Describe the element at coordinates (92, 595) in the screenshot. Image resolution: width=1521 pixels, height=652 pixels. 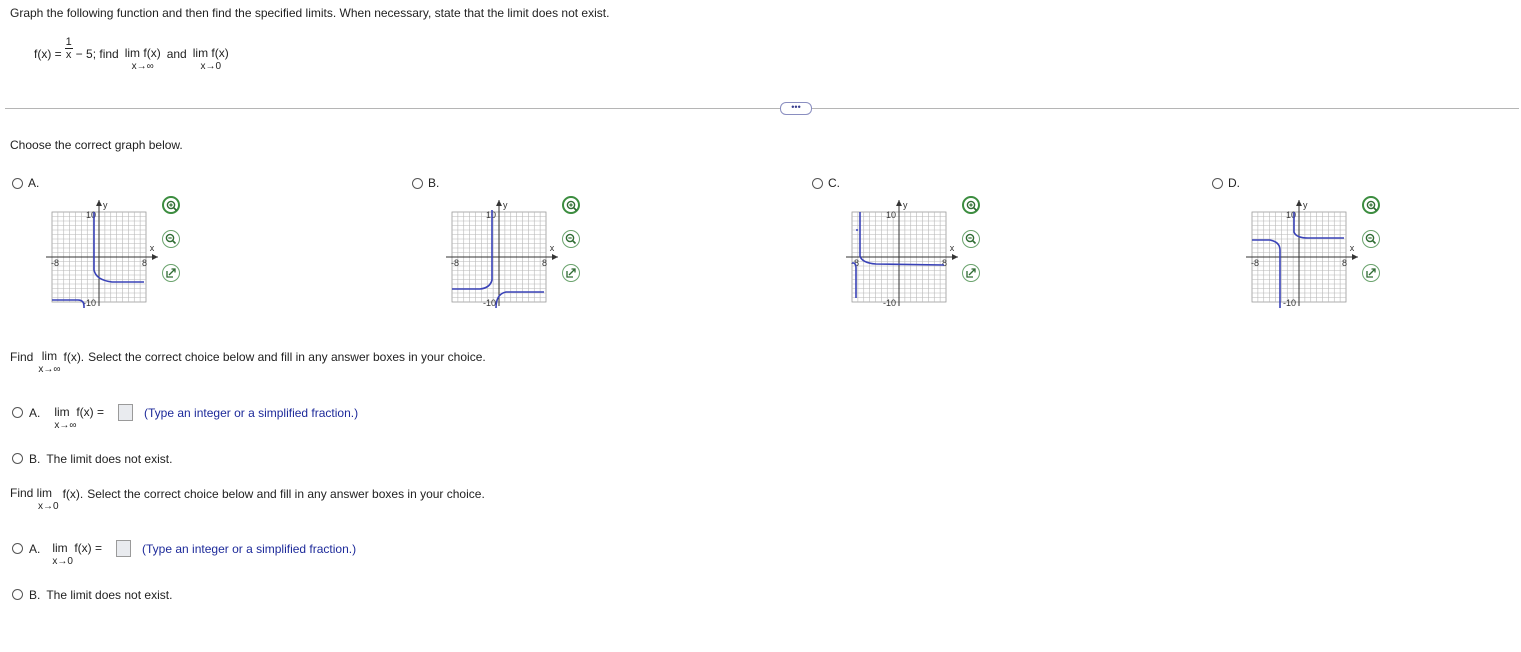
I see `limit-zero-option-b: B. The limit does not exist.` at that location.